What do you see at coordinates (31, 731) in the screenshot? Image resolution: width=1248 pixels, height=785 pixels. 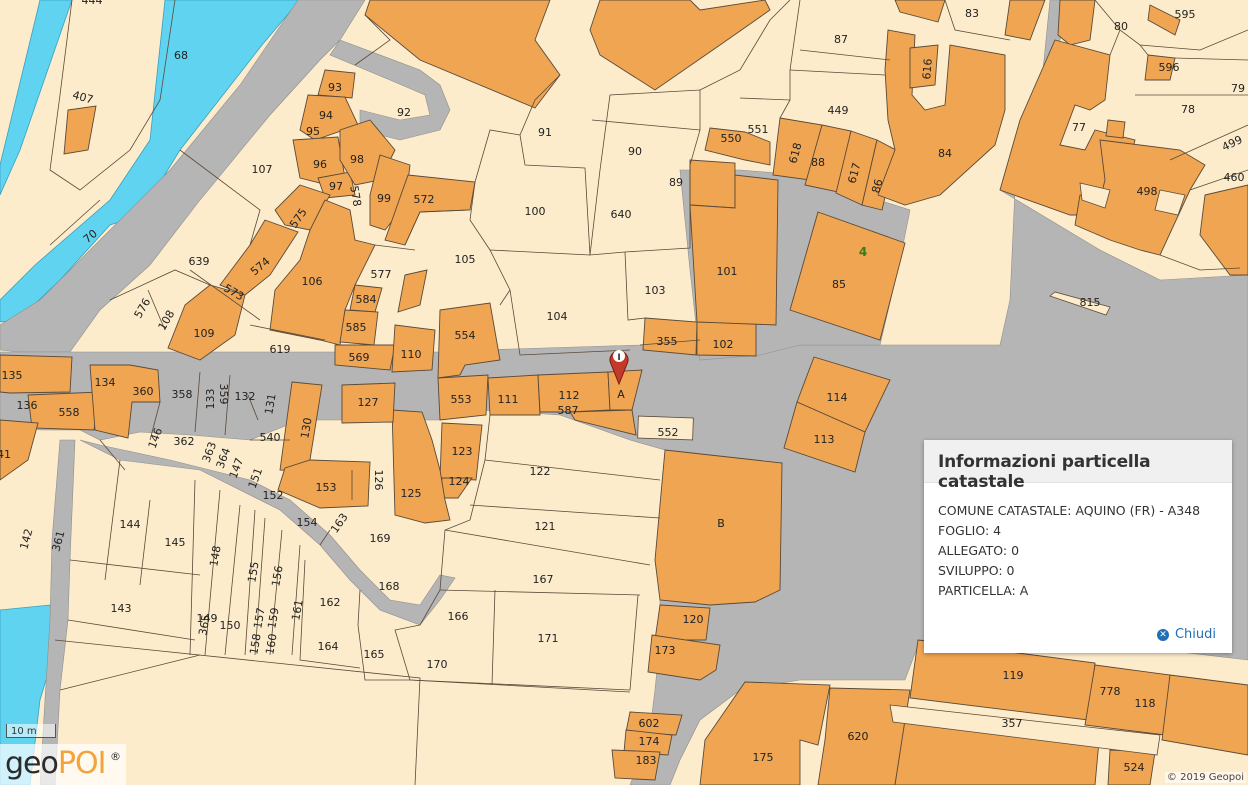 I see `scale-bar: 10 m` at bounding box center [31, 731].